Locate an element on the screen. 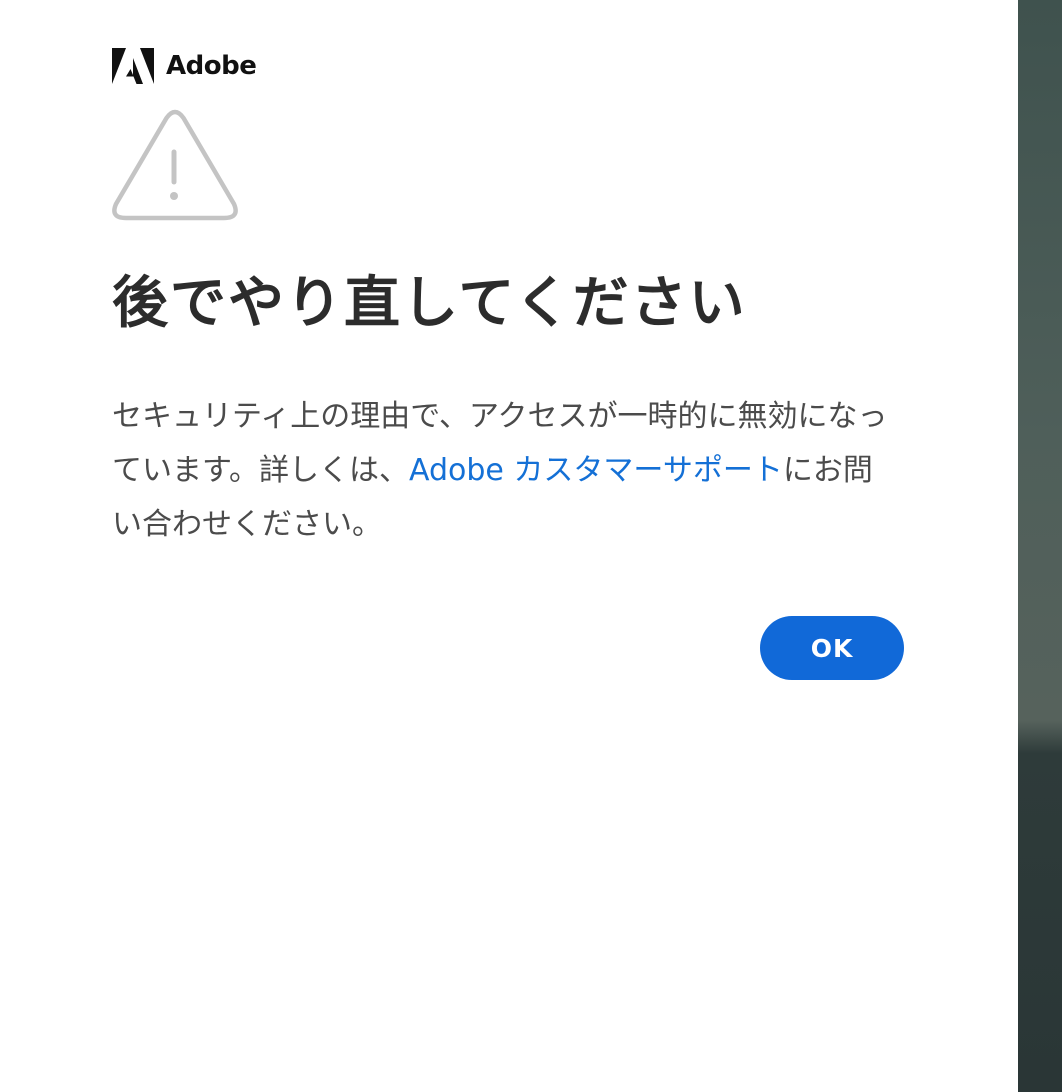  dialog-title: 後でやり直してください is located at coordinates (429, 303).